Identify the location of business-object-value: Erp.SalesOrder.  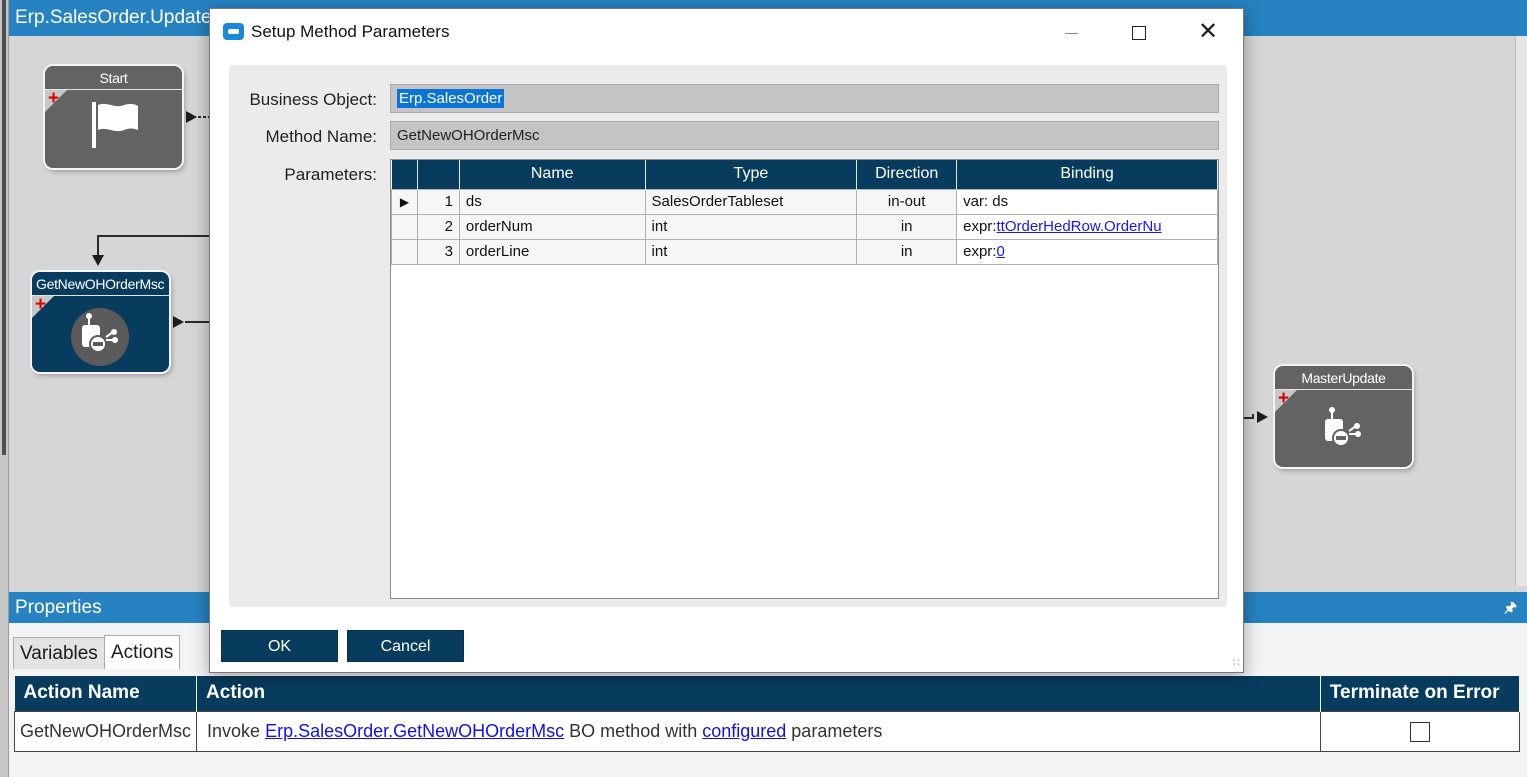
(451, 98).